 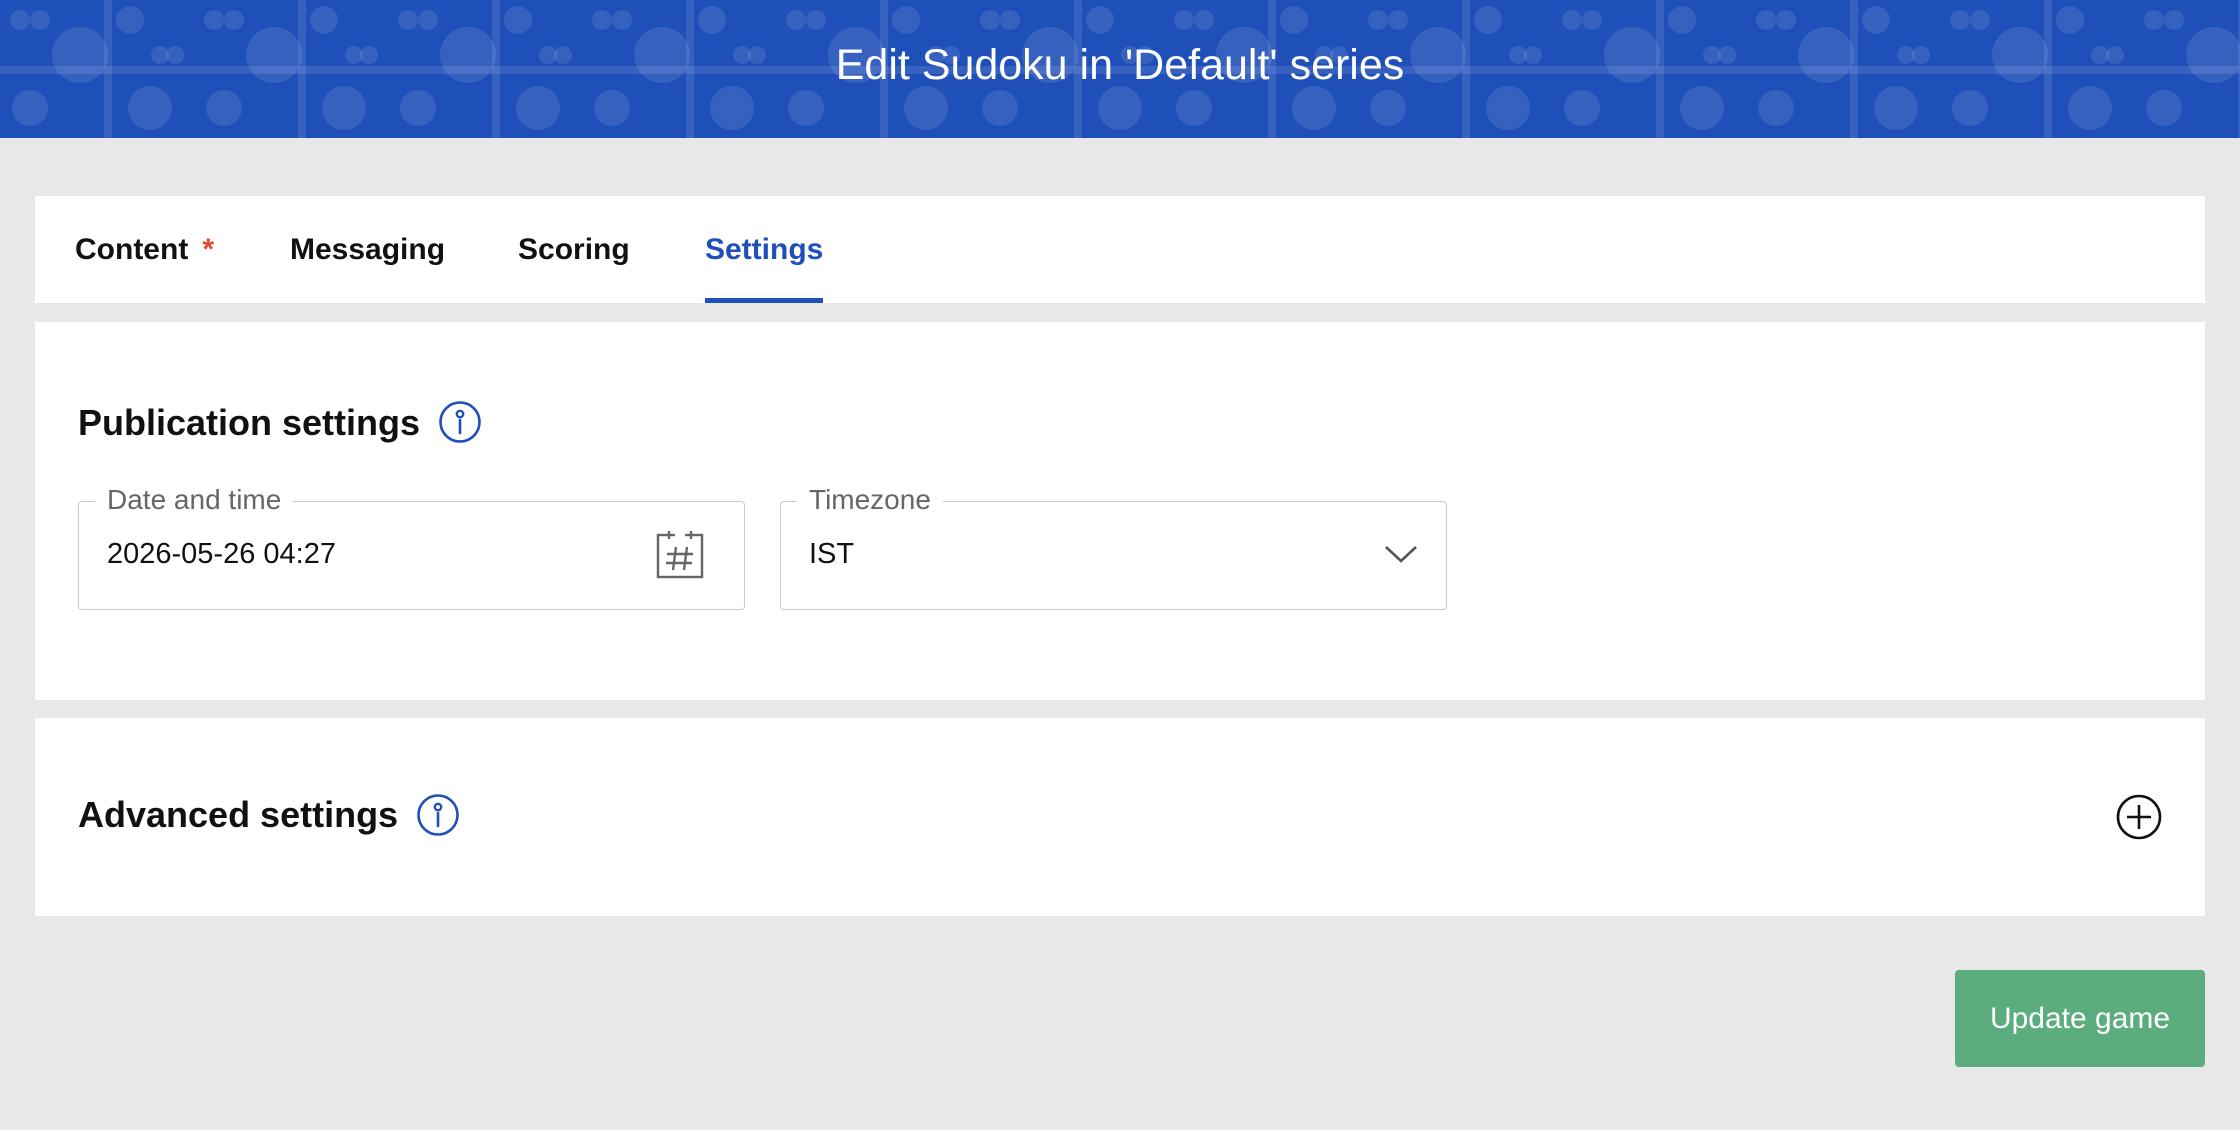 I want to click on publication-settings-title: Publication settings, so click(x=249, y=422).